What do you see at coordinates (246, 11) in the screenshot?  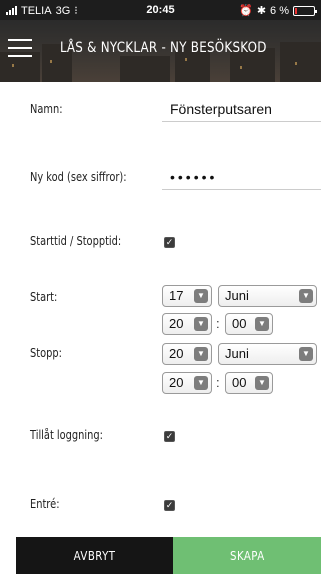 I see `alarm-icon: ⏰` at bounding box center [246, 11].